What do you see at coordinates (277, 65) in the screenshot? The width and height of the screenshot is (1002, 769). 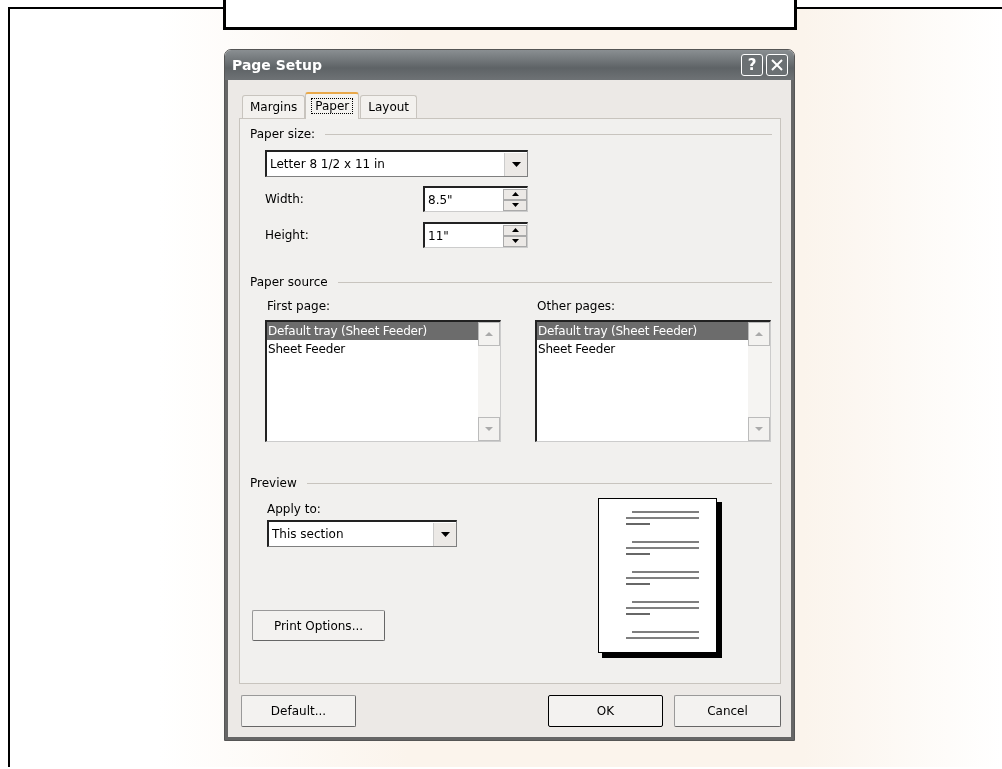 I see `window-title: Page Setup` at bounding box center [277, 65].